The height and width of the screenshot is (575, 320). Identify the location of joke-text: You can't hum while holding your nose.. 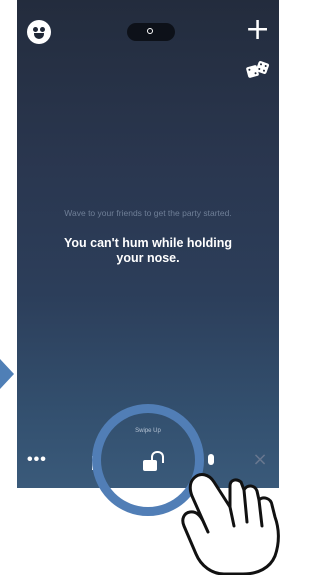
(147, 250).